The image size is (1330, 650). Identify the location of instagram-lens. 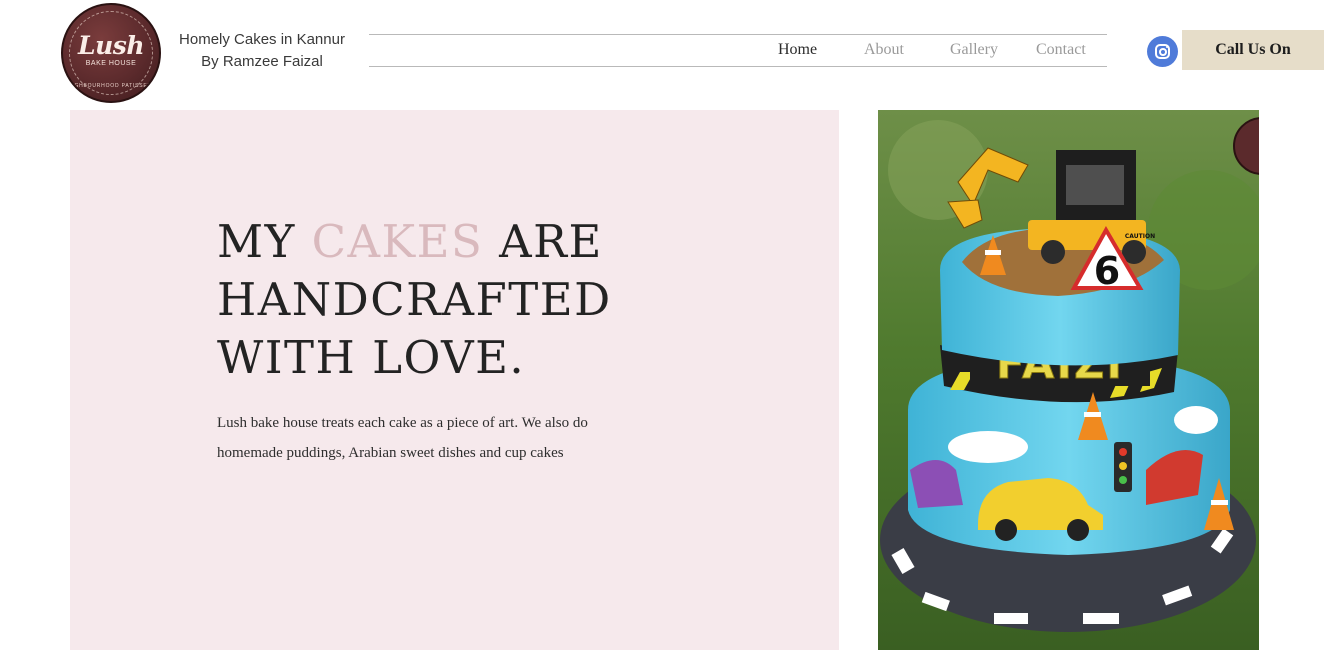
(1162, 51).